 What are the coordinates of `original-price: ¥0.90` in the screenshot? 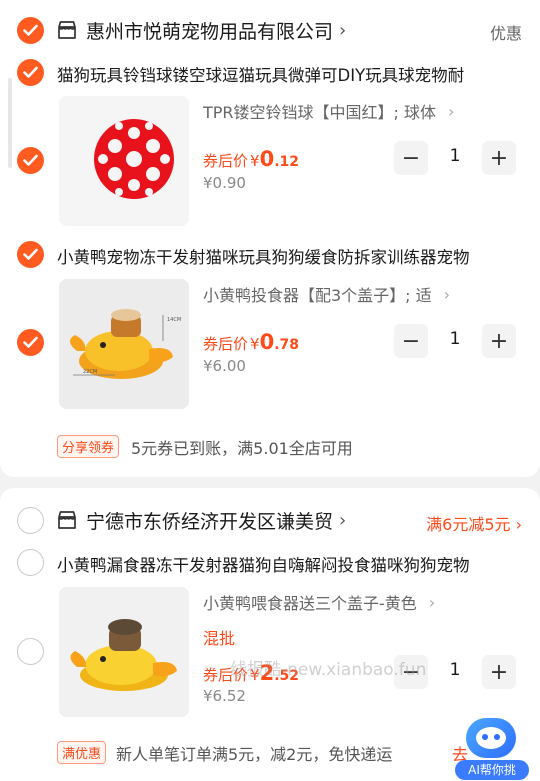 It's located at (224, 183).